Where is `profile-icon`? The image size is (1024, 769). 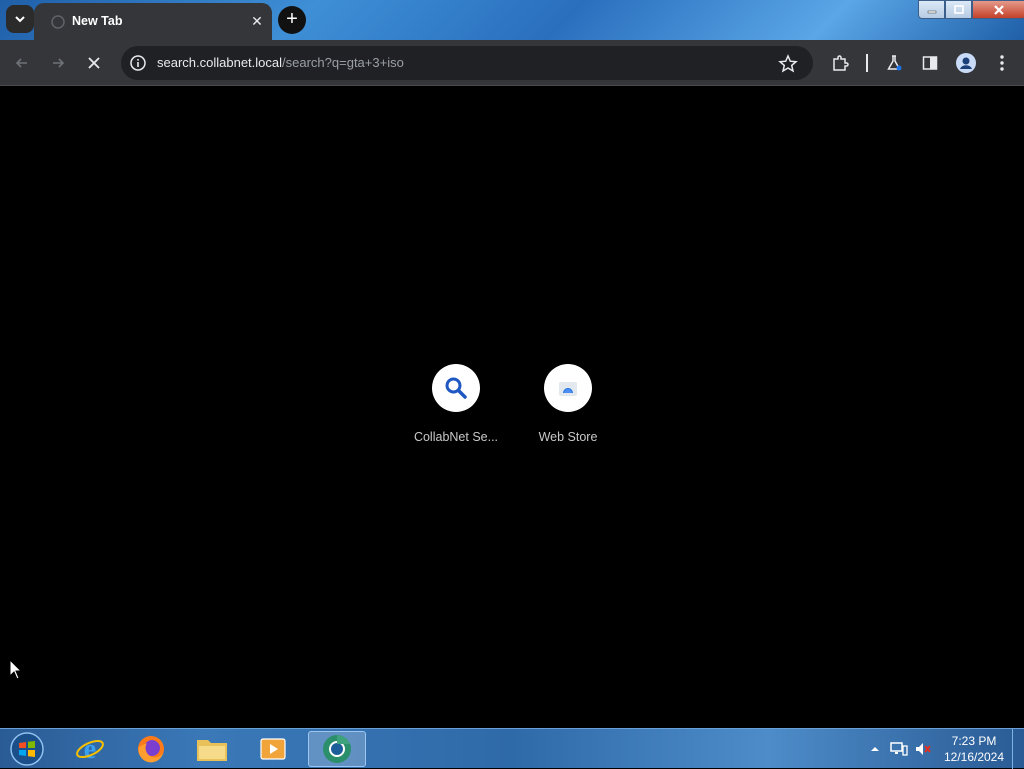
profile-icon is located at coordinates (966, 63).